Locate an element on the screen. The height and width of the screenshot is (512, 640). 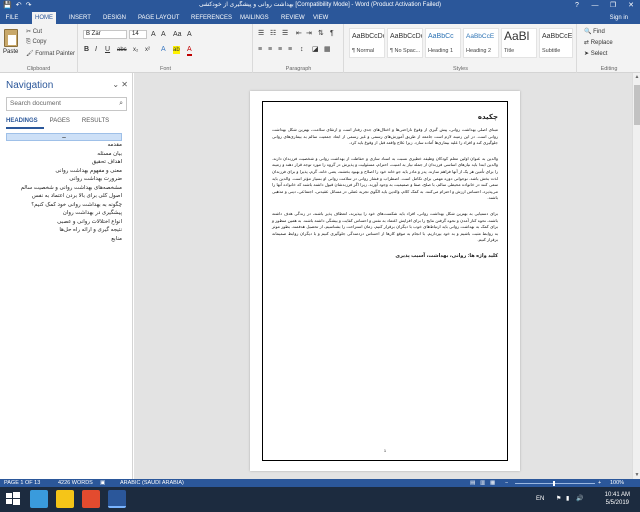
bold-button: B is located at coordinates (86, 50).